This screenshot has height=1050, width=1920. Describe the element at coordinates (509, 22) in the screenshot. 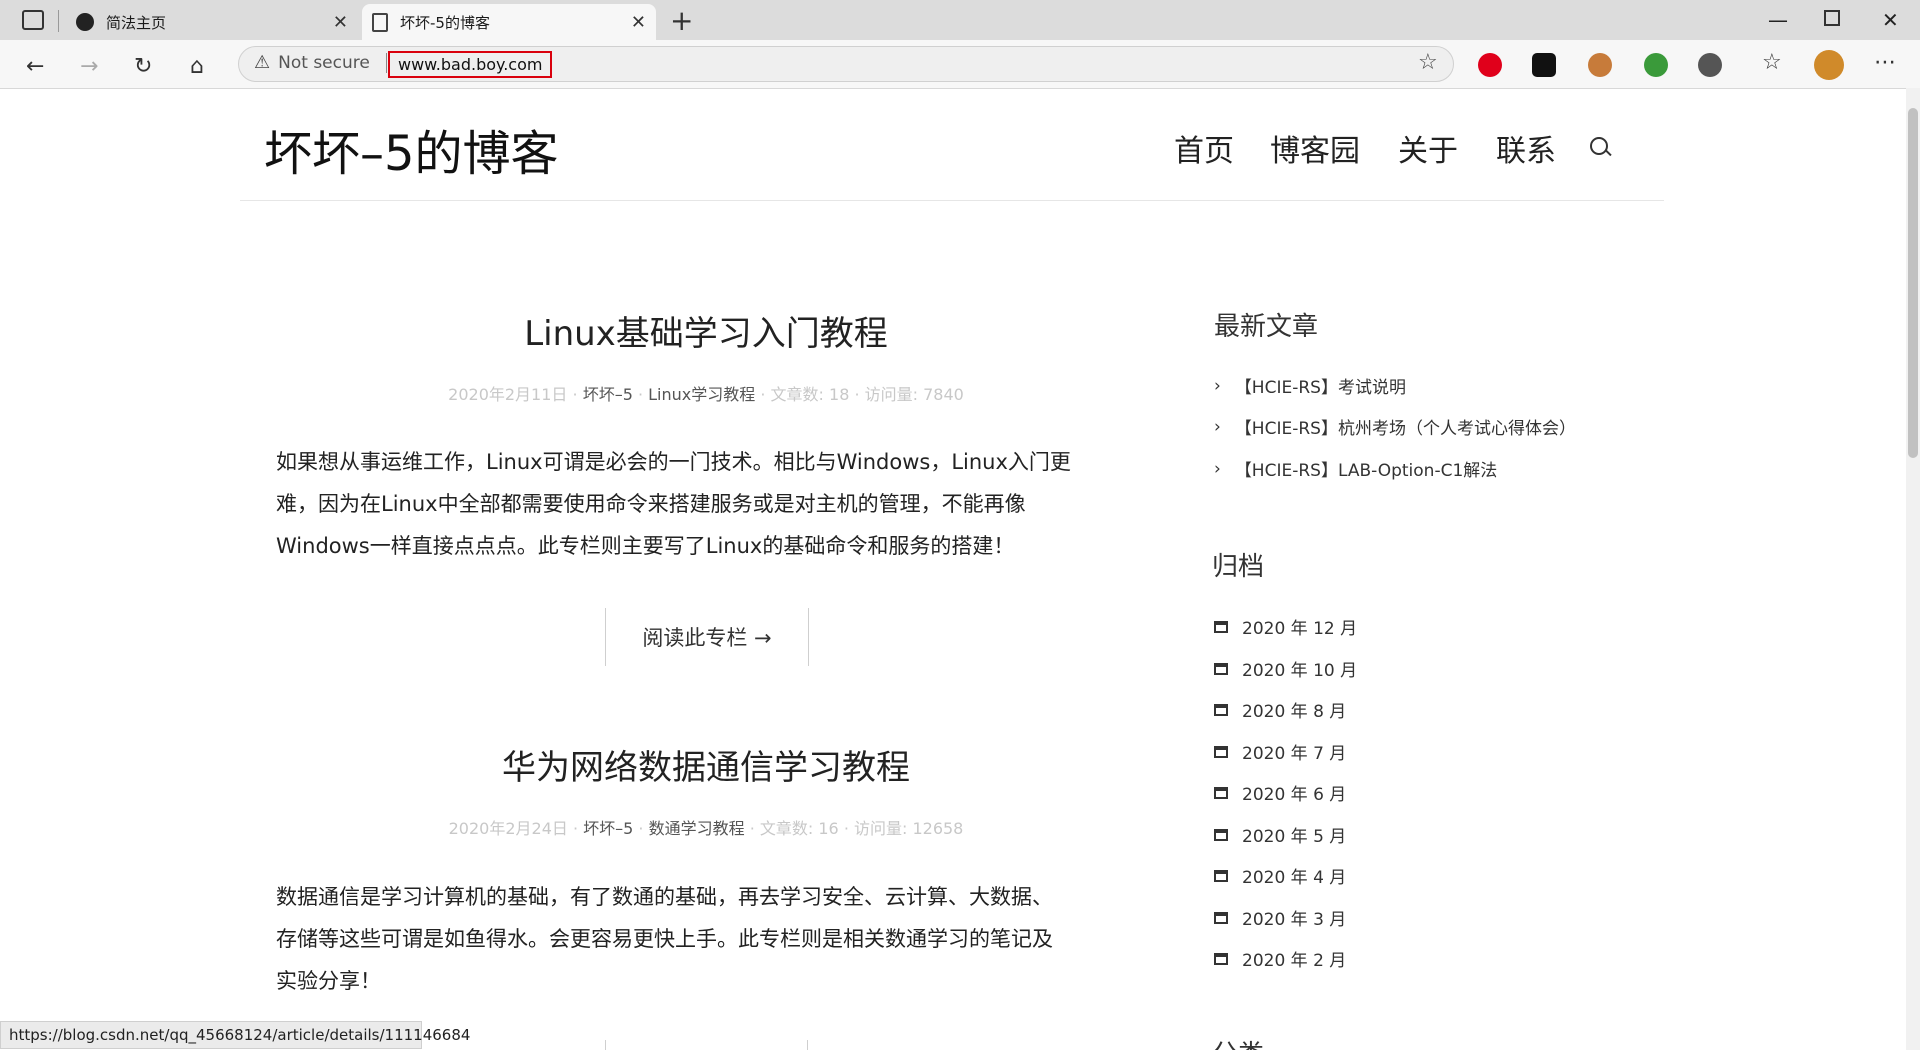

I see `tab-blog: 坏坏-5的博客 ✕` at that location.